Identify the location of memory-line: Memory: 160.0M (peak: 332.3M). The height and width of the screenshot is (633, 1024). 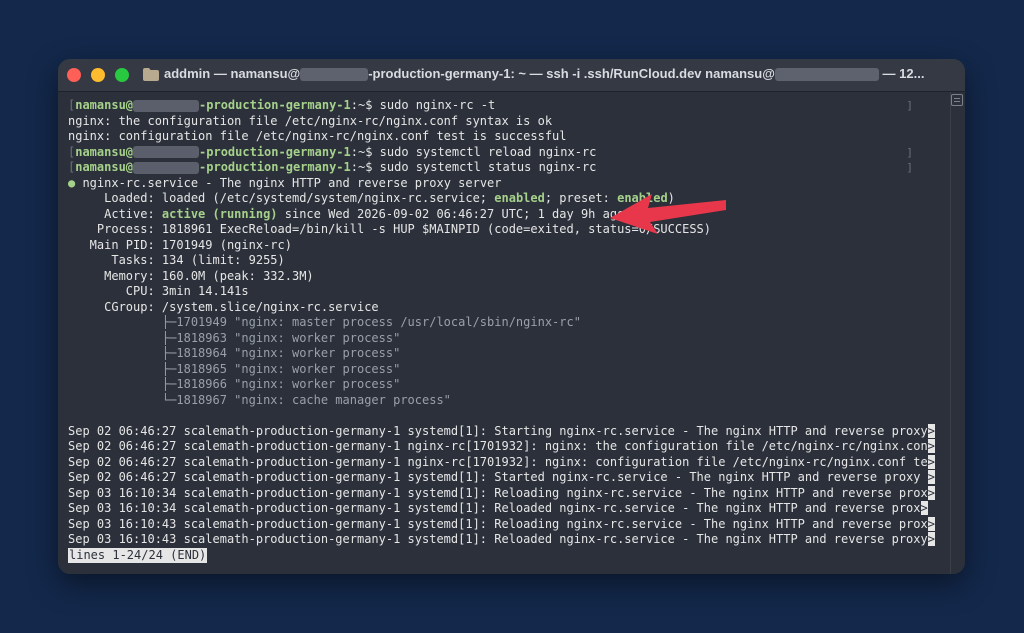
(191, 275).